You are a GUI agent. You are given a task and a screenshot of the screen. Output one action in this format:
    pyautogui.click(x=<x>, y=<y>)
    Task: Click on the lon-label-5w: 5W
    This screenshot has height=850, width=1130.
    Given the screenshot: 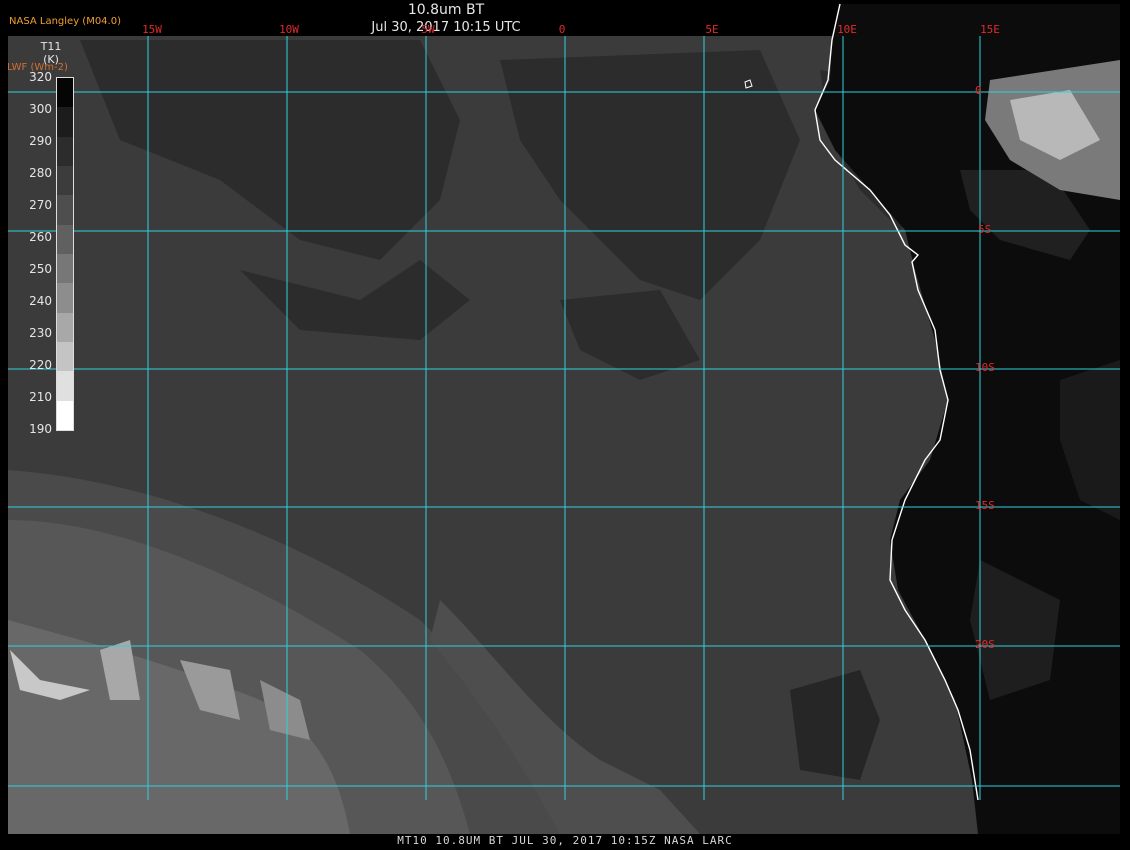 What is the action you would take?
    pyautogui.click(x=428, y=29)
    